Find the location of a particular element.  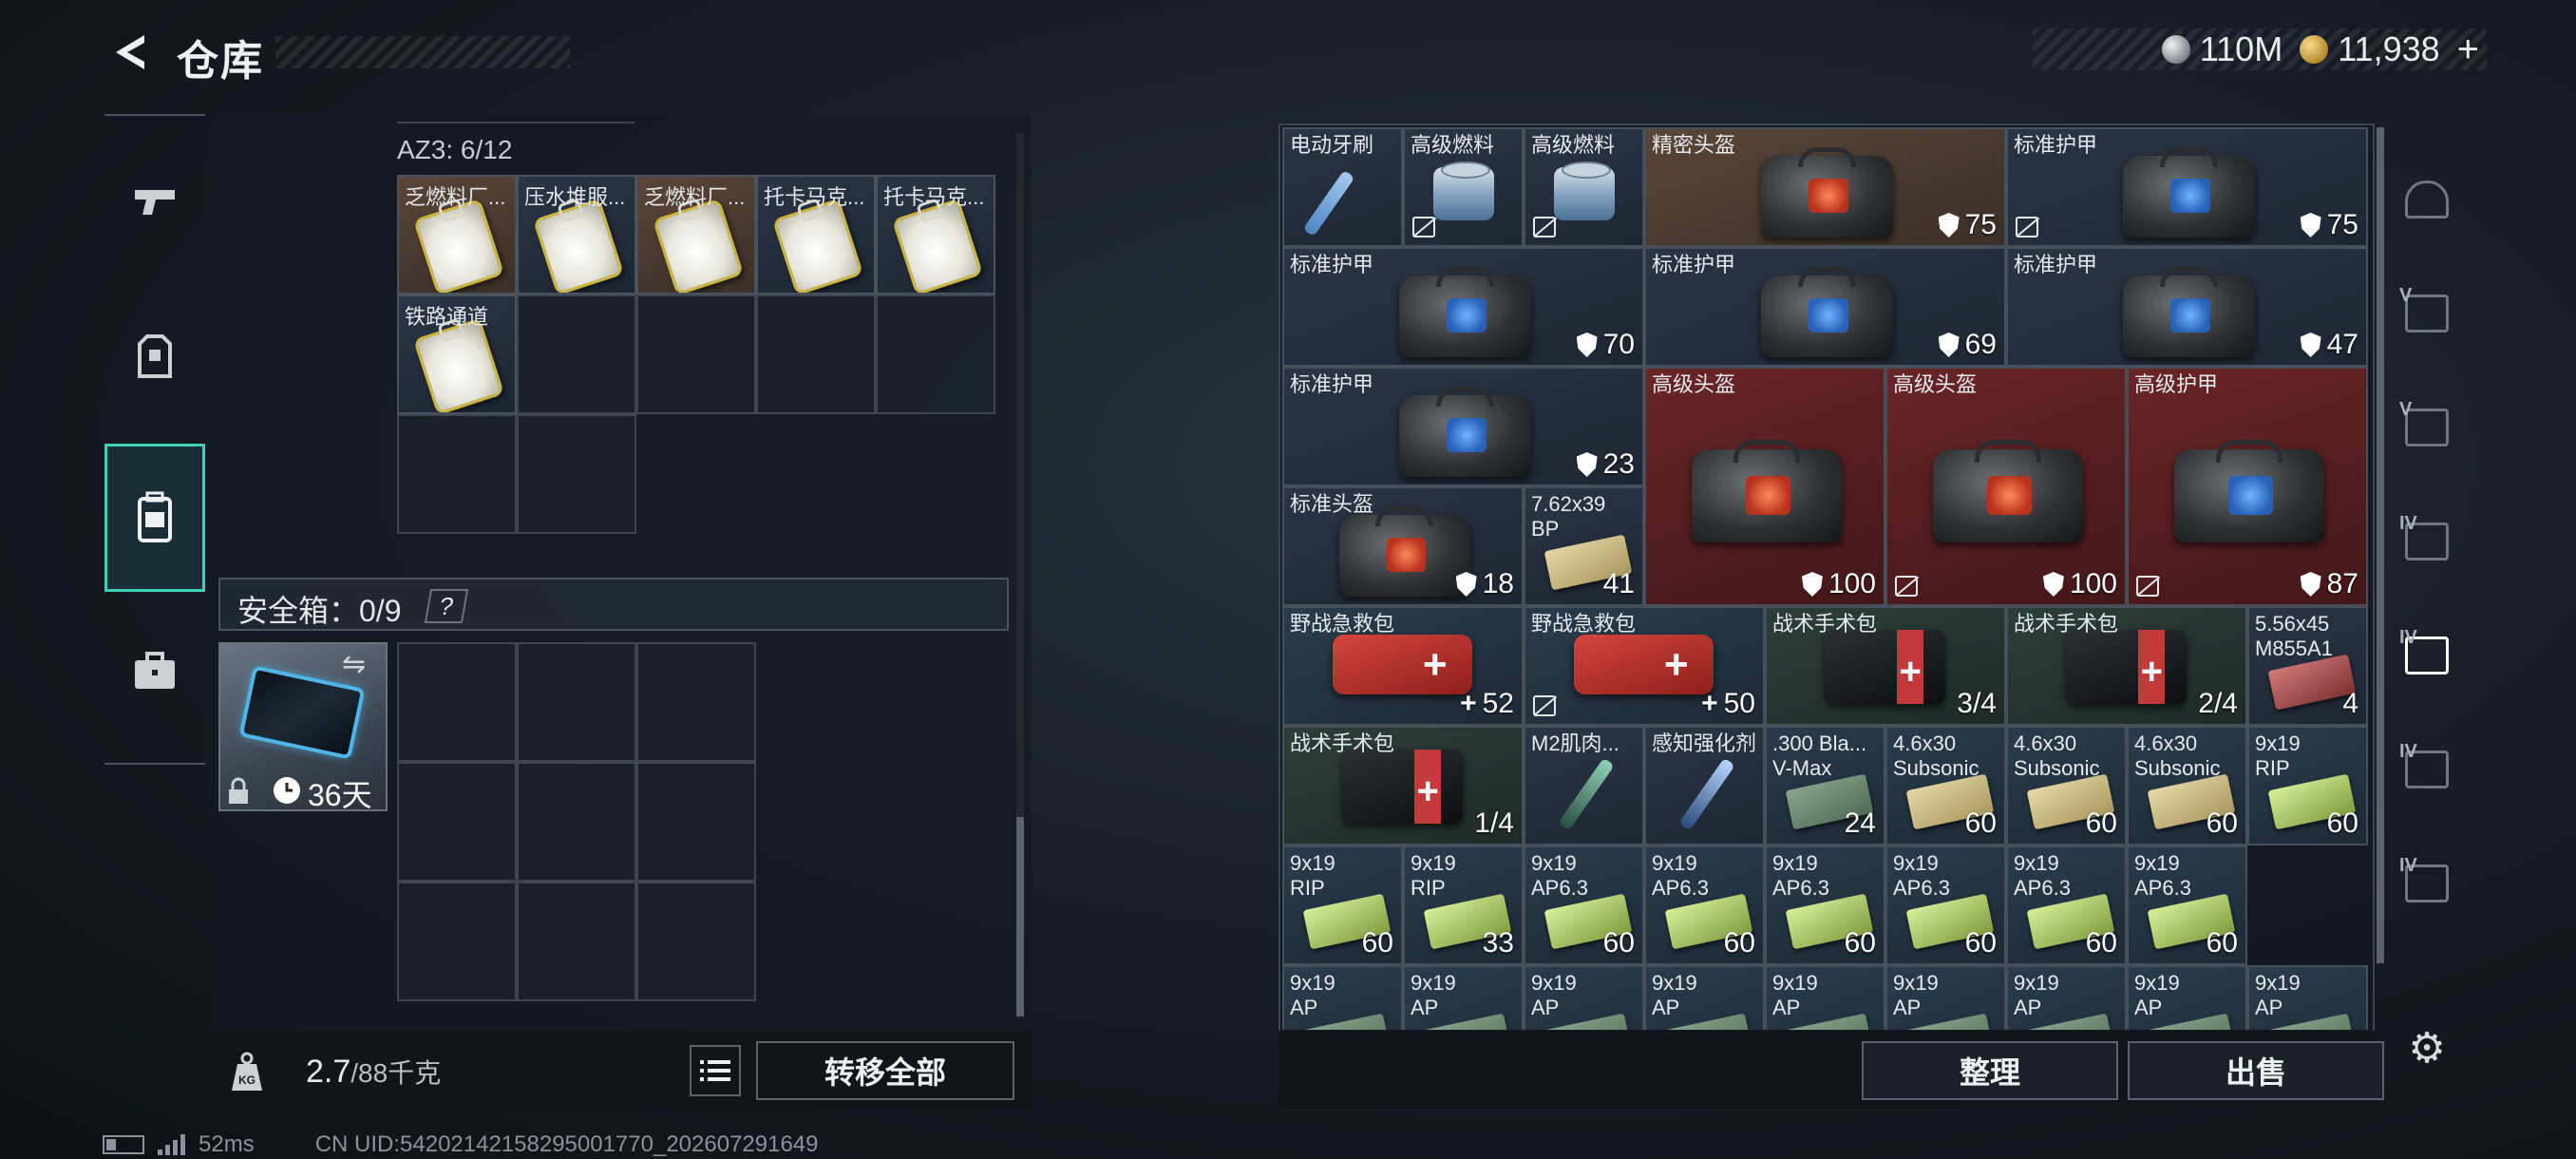

stash-item: 野战急救包 +50 is located at coordinates (1644, 666).